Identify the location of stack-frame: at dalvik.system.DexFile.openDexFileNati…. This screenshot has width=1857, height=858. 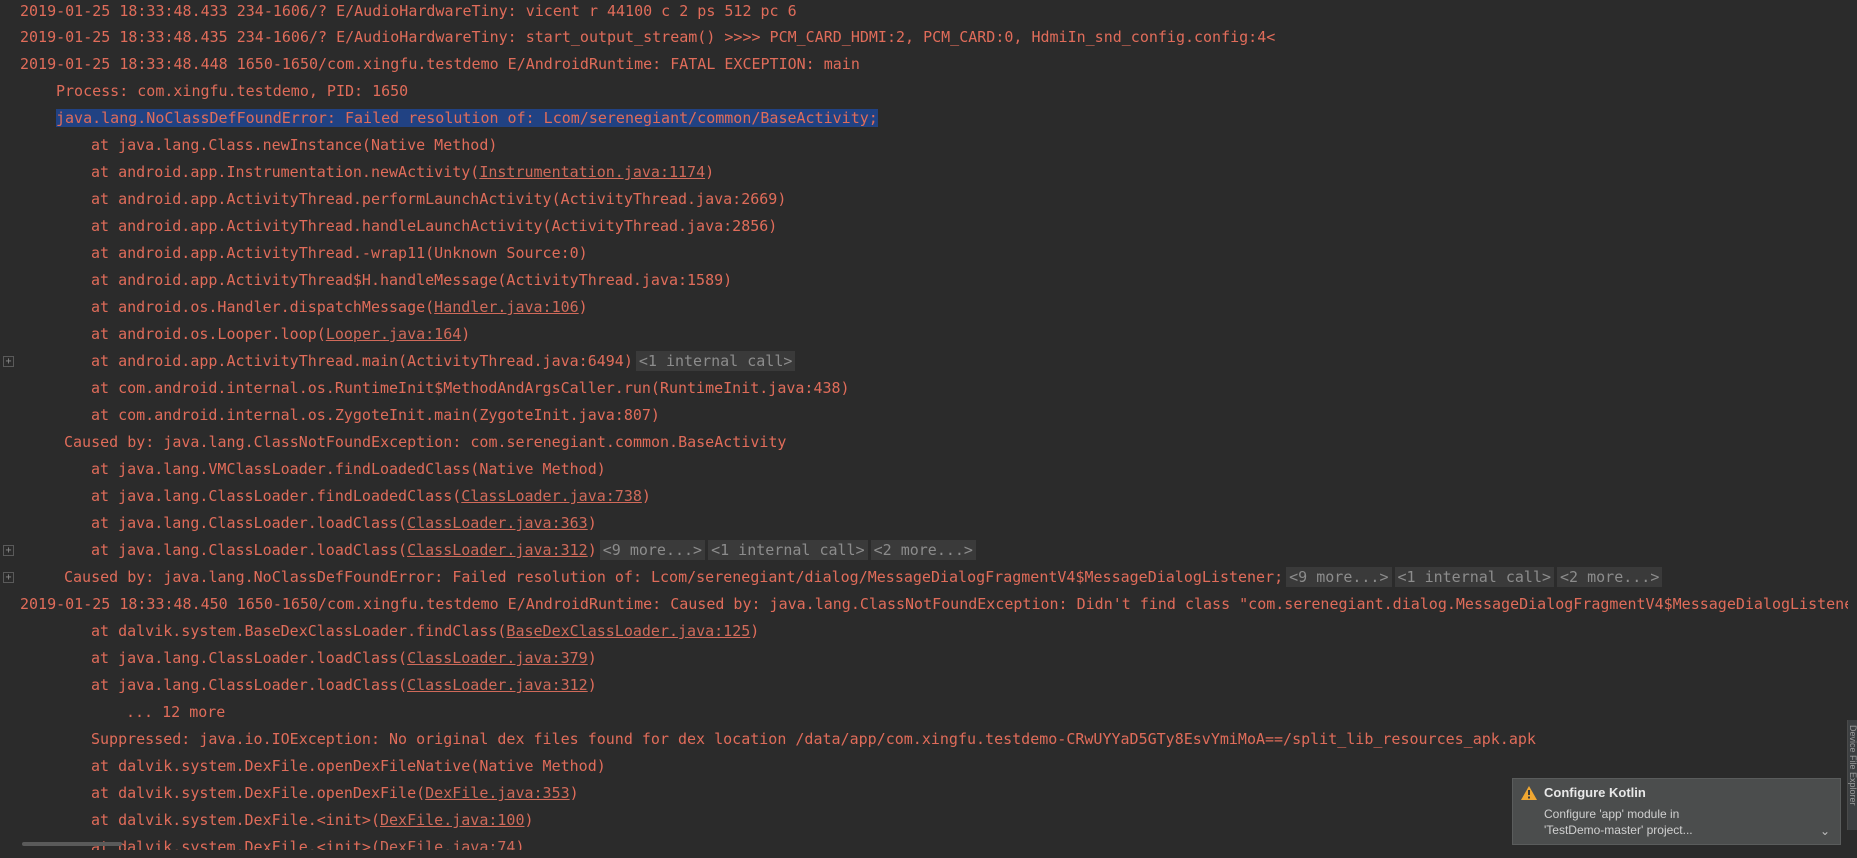
(348, 766).